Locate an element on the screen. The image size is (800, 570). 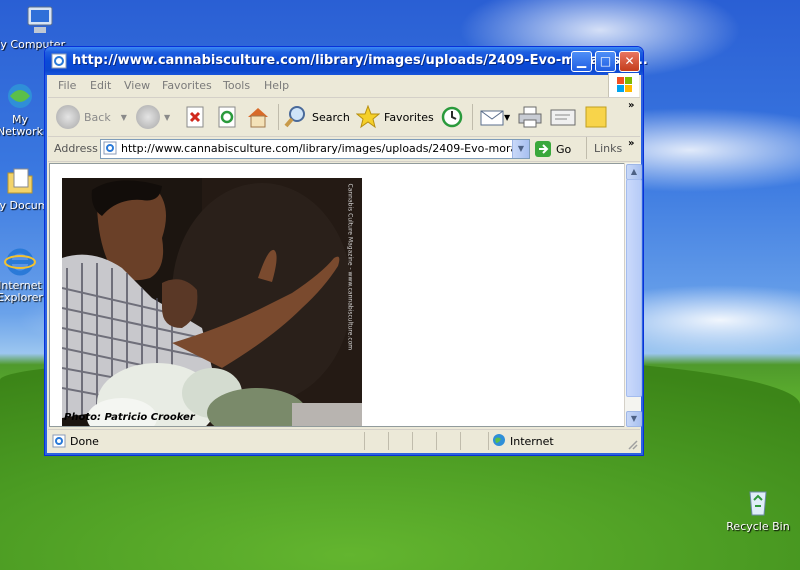
edit-button is located at coordinates (563, 117).